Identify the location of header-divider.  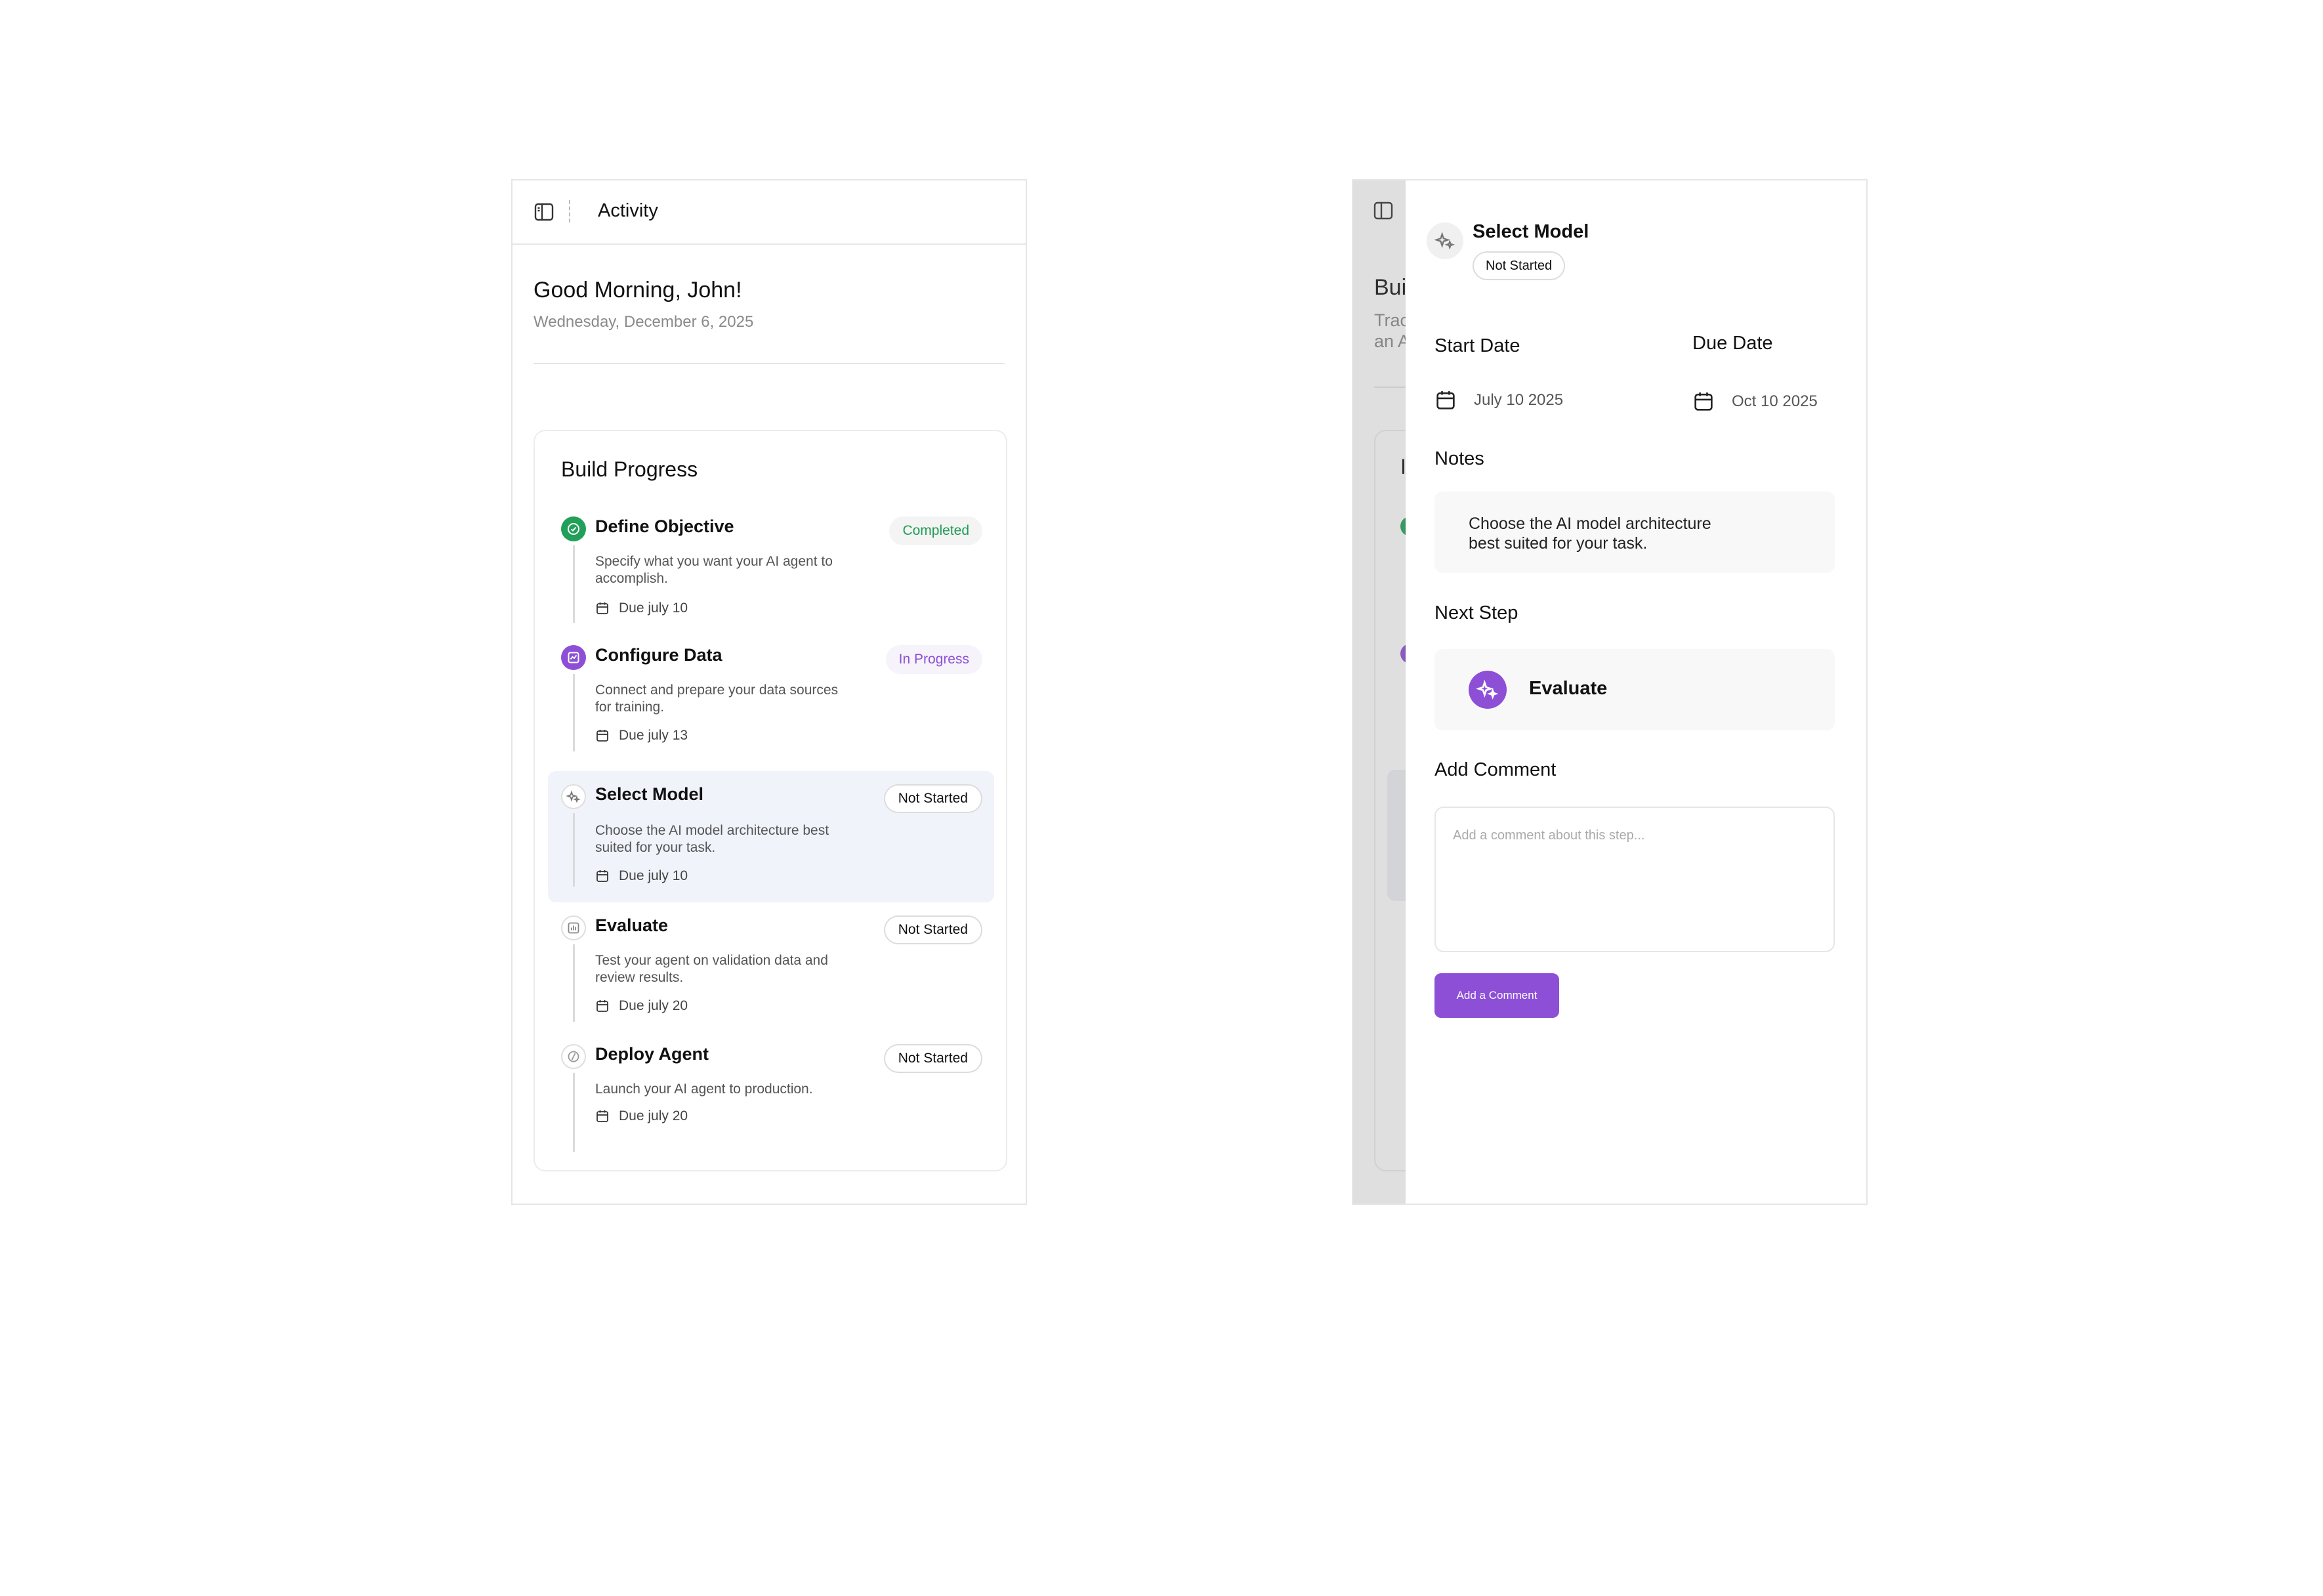
(569, 211).